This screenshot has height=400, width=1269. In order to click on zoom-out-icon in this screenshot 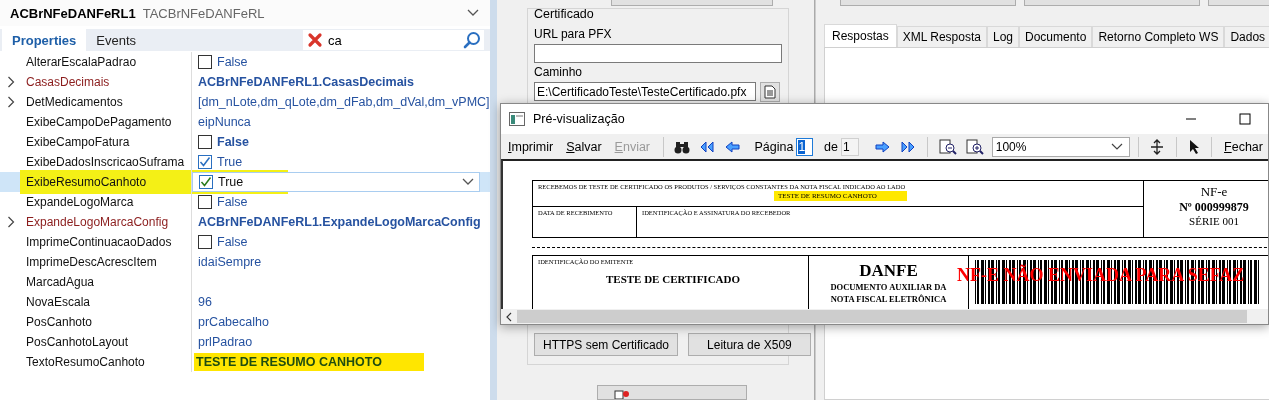, I will do `click(947, 146)`.